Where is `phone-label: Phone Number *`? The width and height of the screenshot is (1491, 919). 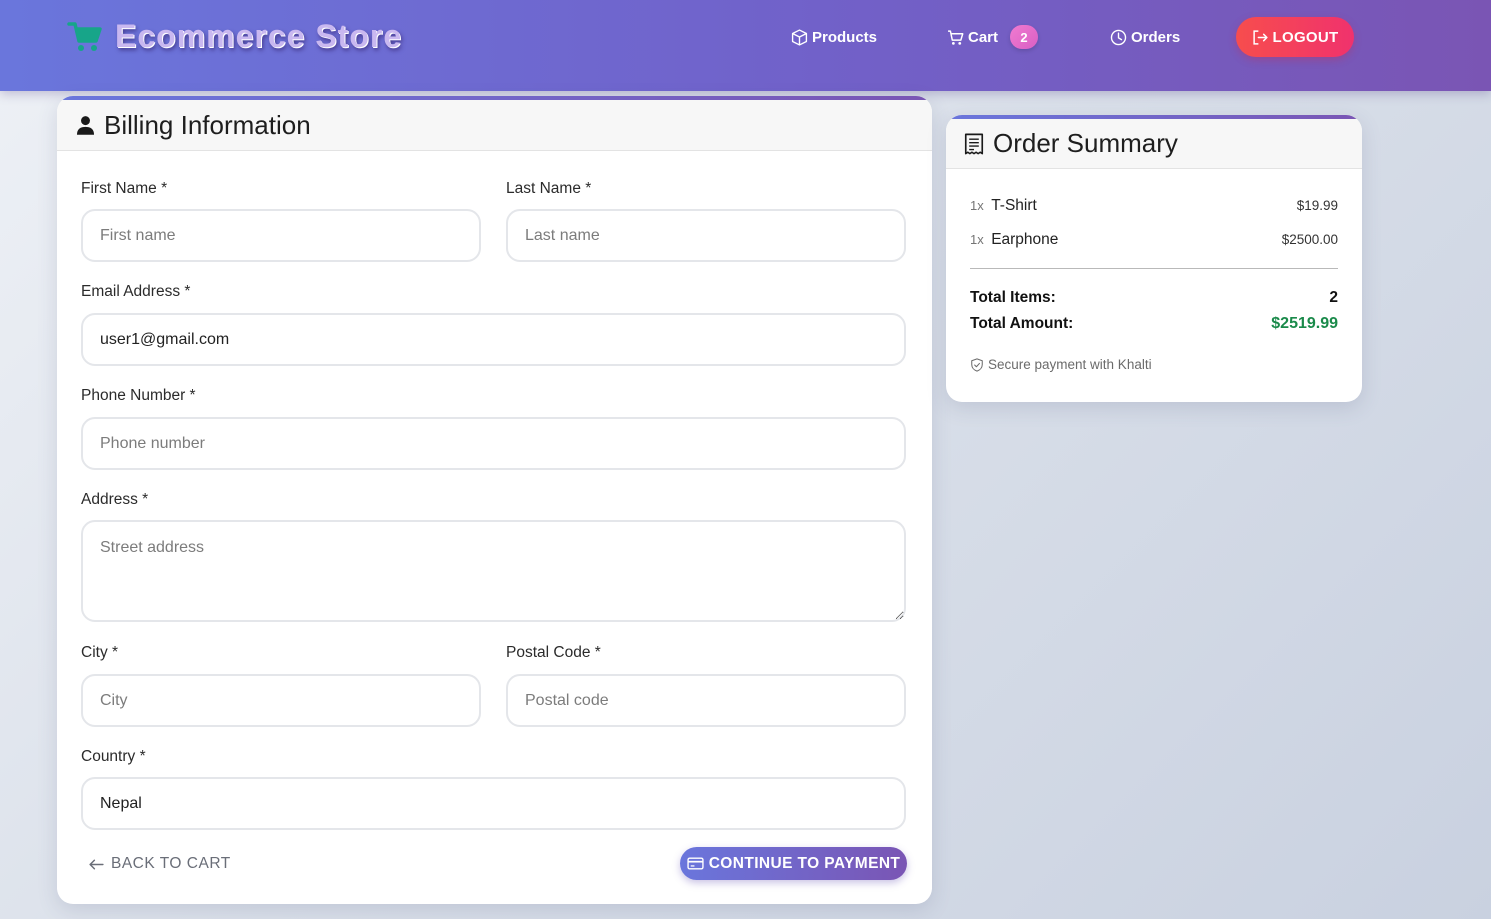 phone-label: Phone Number * is located at coordinates (138, 395).